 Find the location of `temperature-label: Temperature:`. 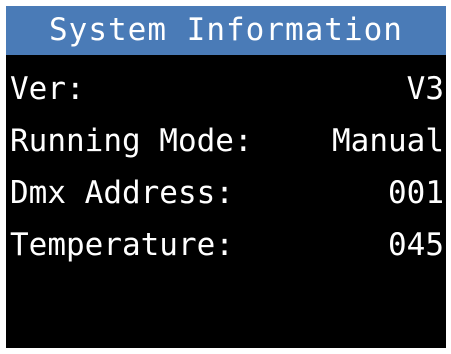

temperature-label: Temperature: is located at coordinates (122, 245).